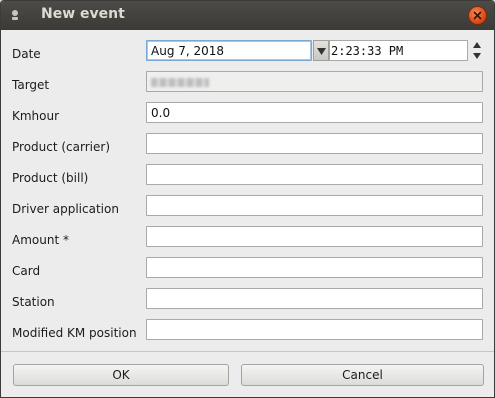 The image size is (495, 398). I want to click on driver-application-row: Driver application, so click(247, 205).